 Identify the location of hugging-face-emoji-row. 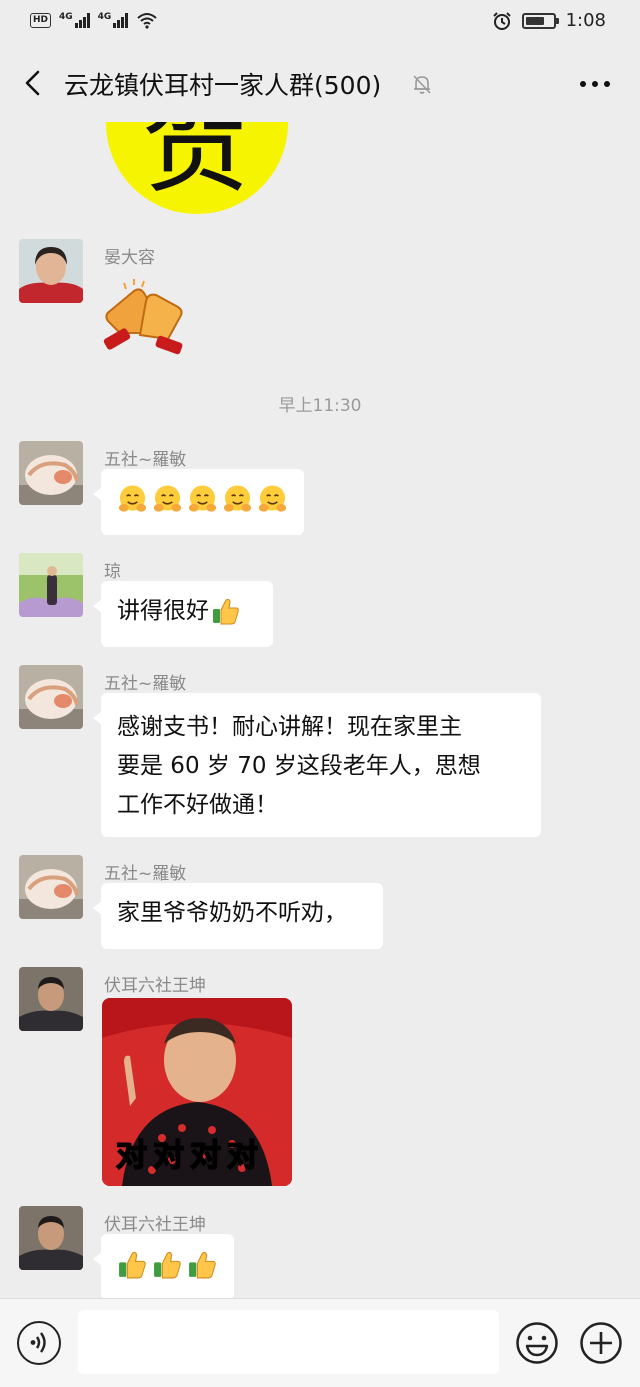
(202, 499).